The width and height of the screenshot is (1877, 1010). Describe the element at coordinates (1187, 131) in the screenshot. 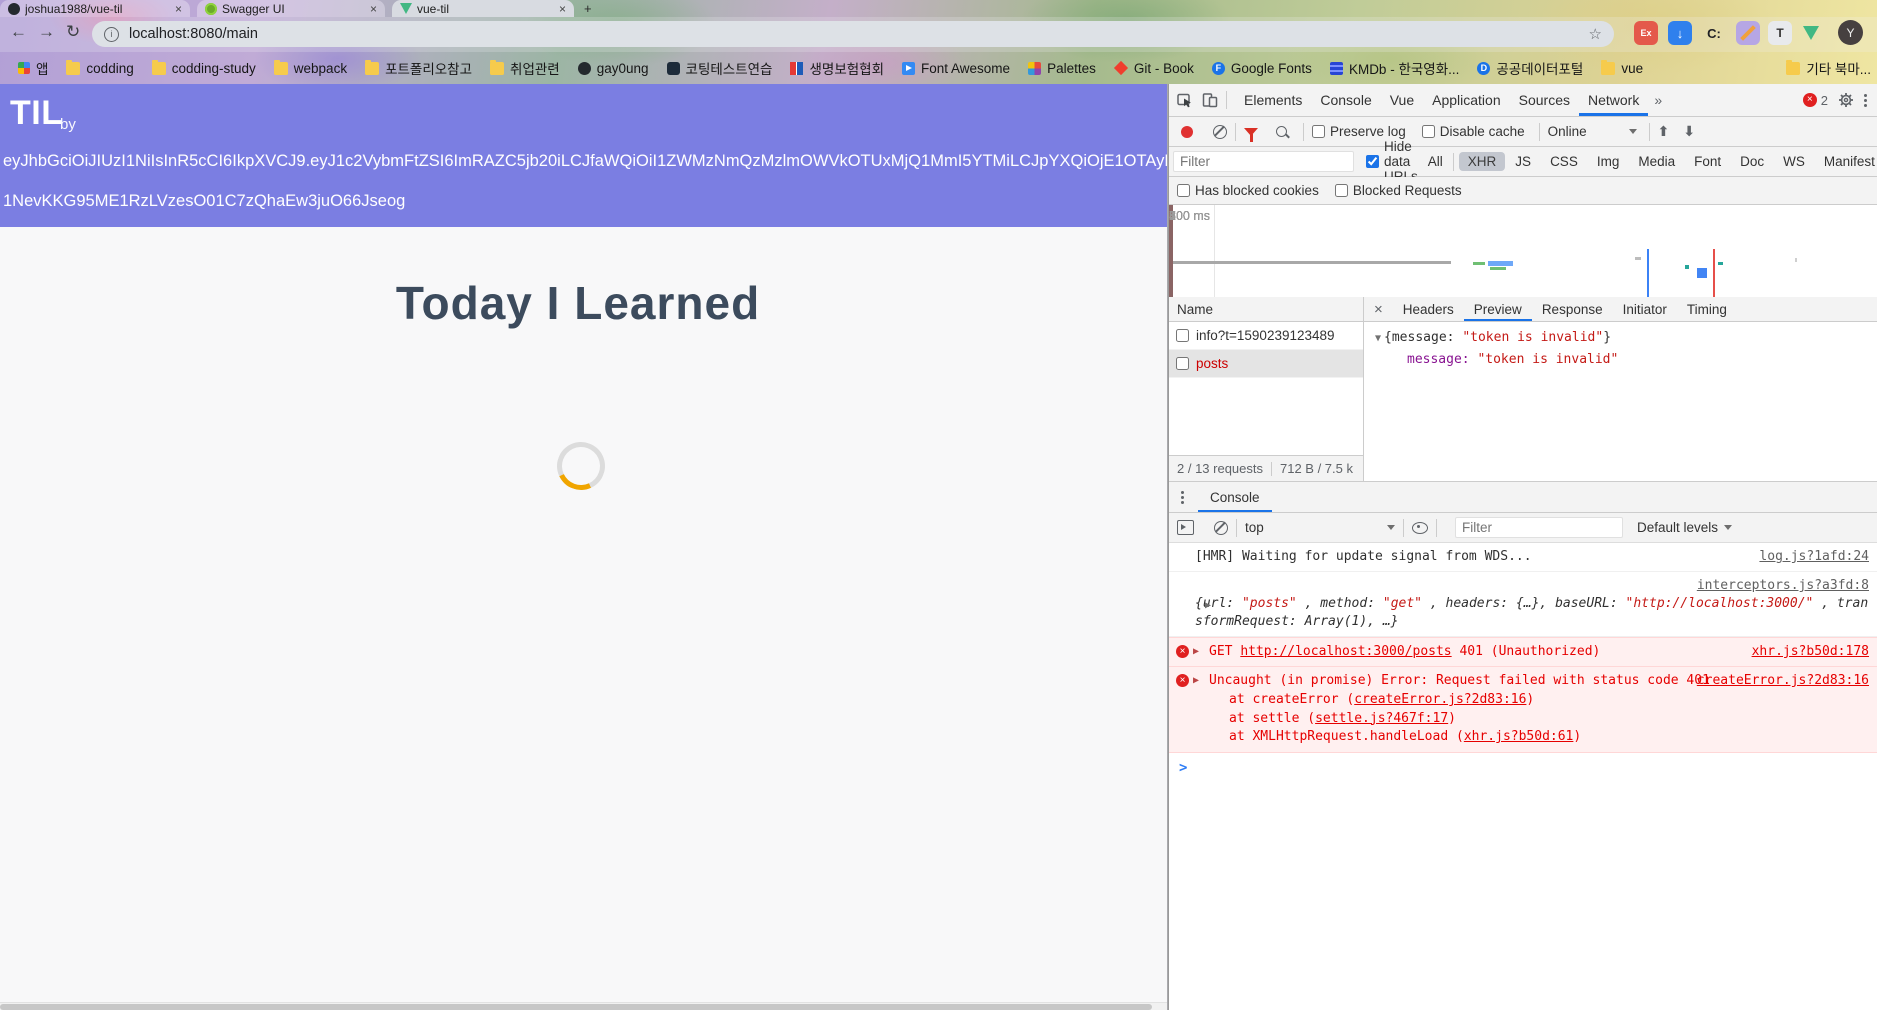

I see `record-network-log-icon` at that location.